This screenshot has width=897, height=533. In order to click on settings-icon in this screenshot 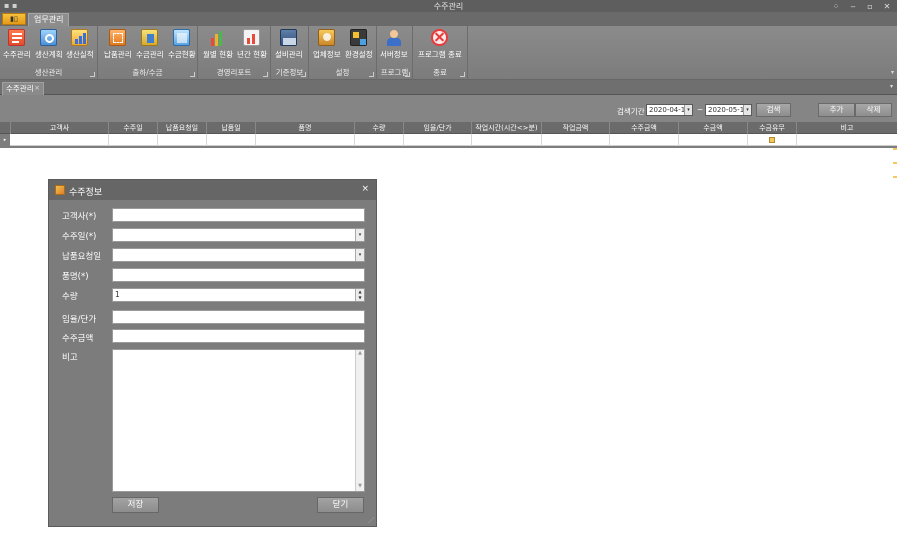, I will do `click(359, 37)`.